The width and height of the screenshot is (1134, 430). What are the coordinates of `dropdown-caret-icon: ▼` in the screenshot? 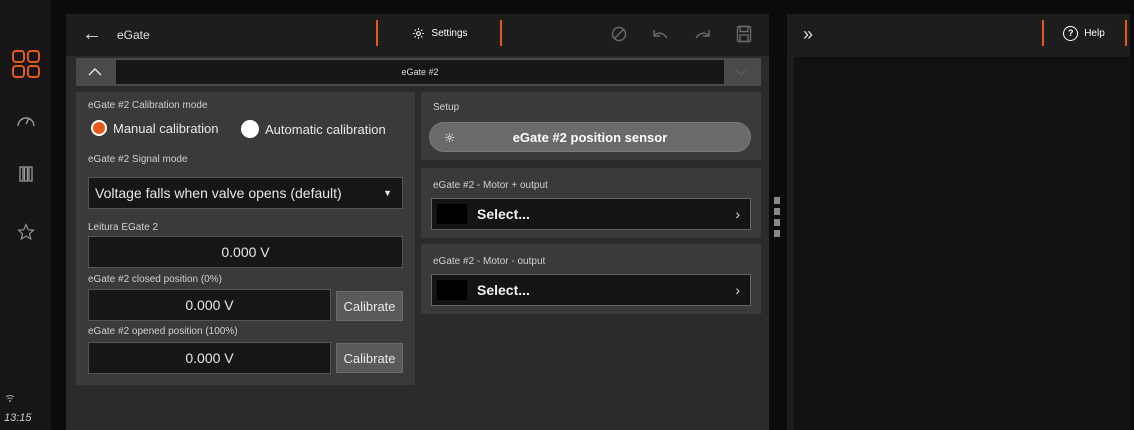 It's located at (387, 193).